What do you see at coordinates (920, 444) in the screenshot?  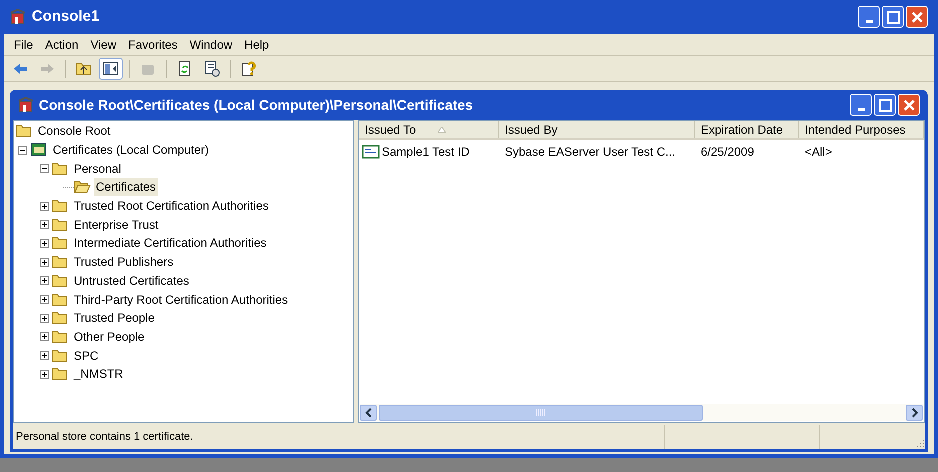 I see `resize-grip-icon` at bounding box center [920, 444].